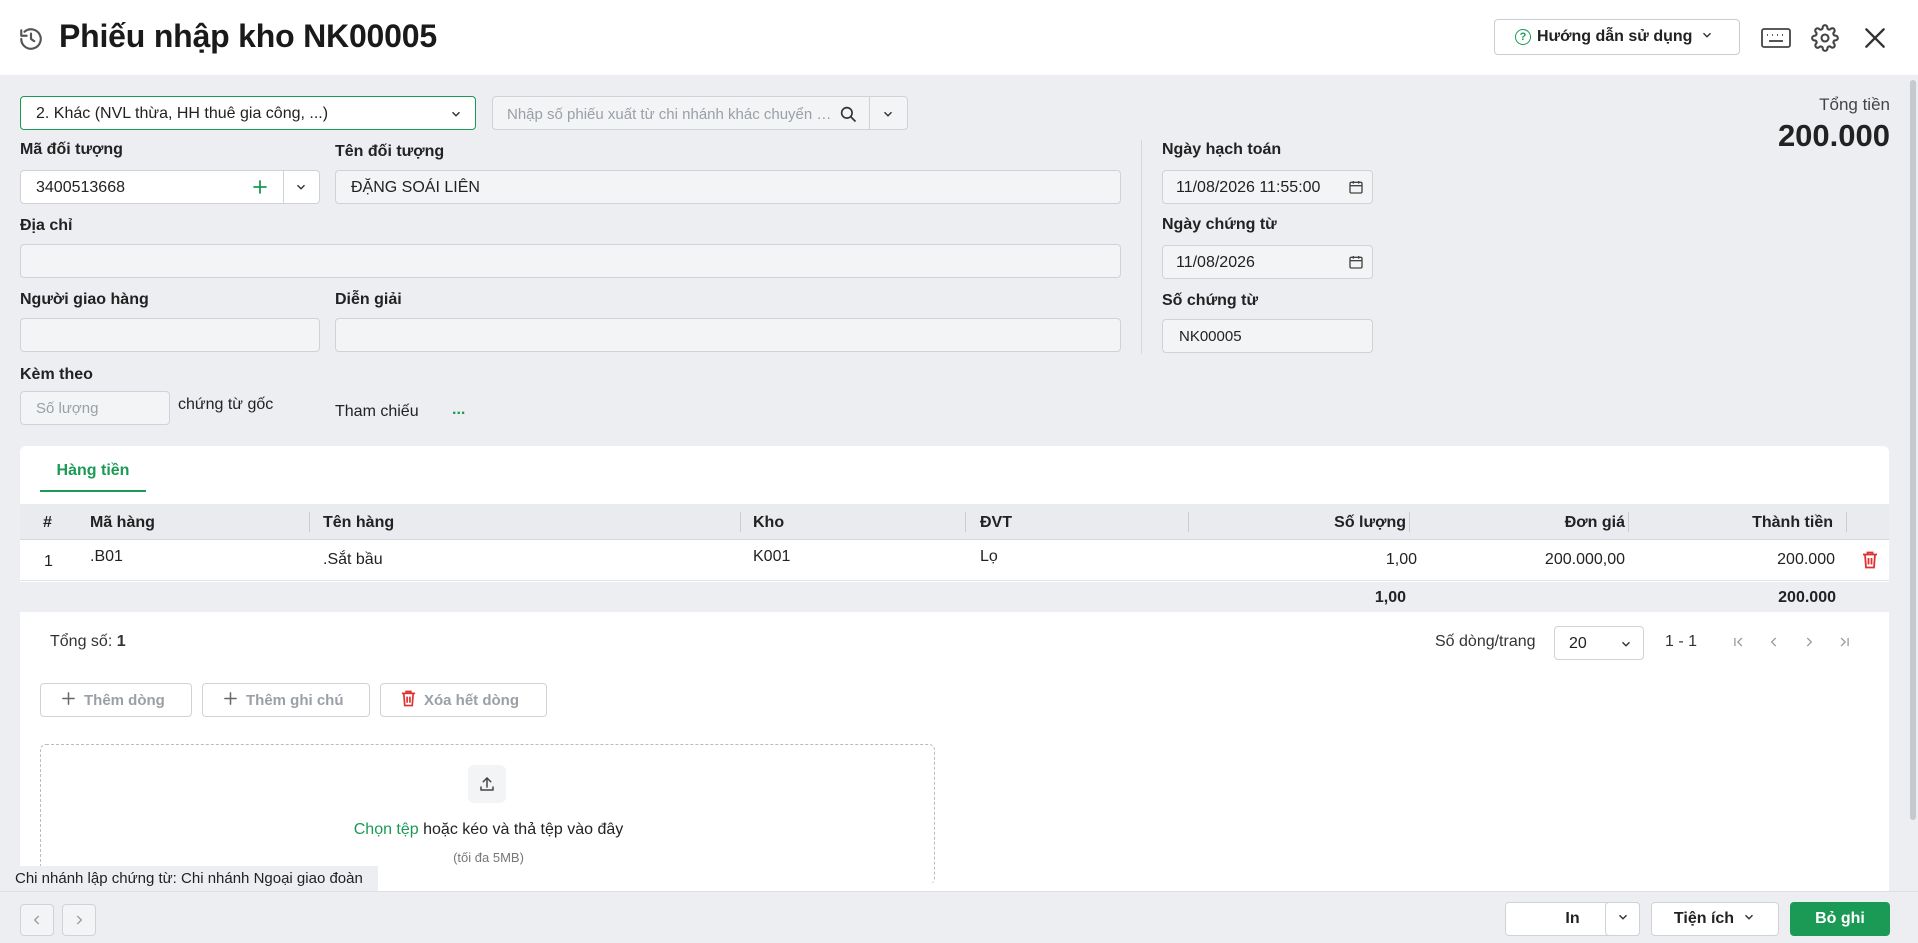 This screenshot has height=943, width=1918. What do you see at coordinates (1219, 224) in the screenshot?
I see `ngay-chung-tu-label: Ngày chứng từ` at bounding box center [1219, 224].